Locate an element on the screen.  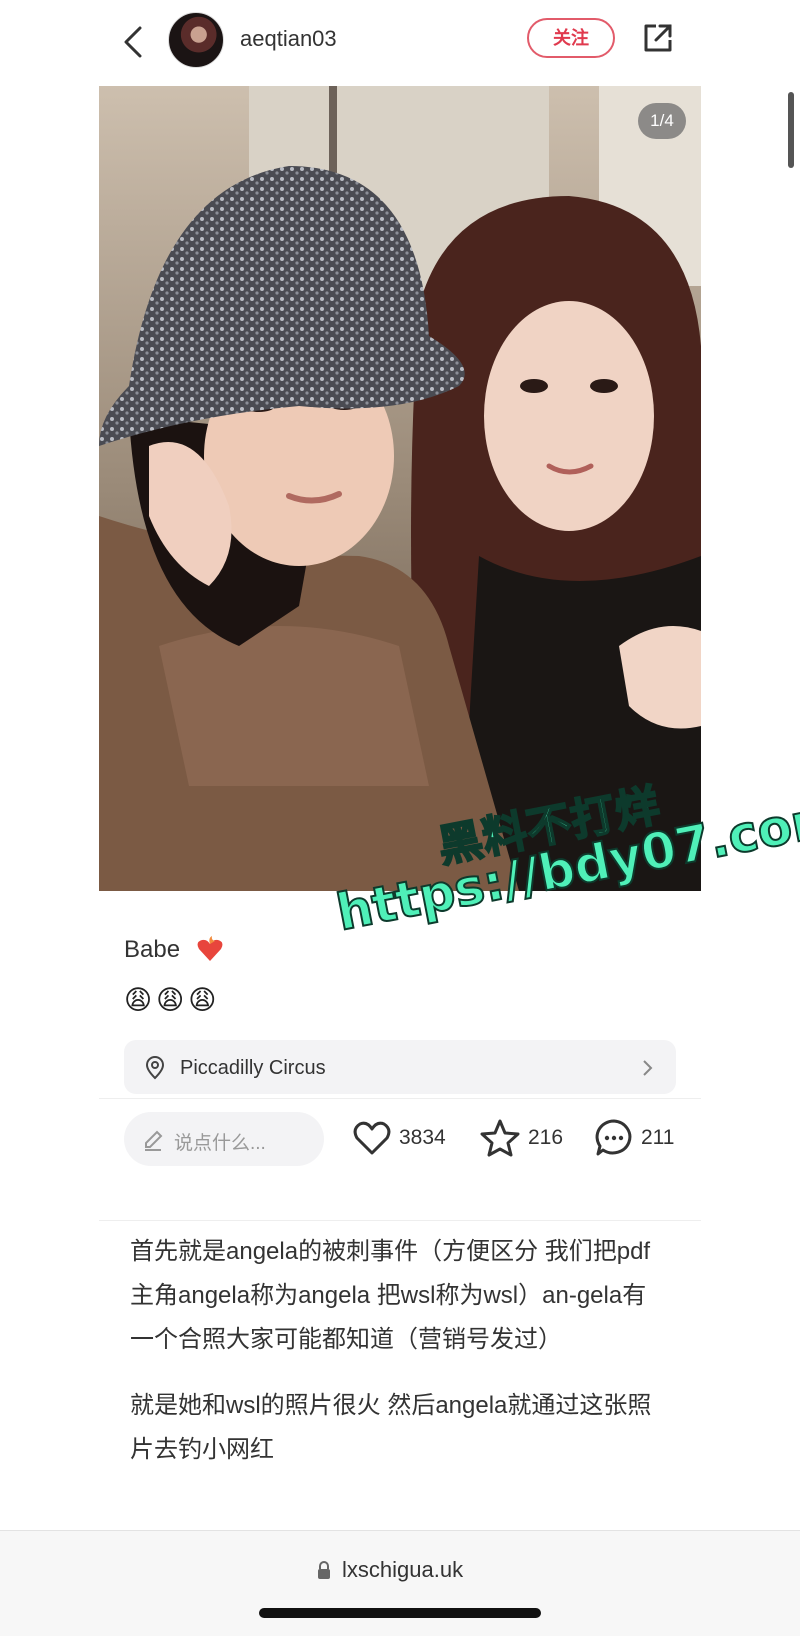
home-indicator is located at coordinates (400, 1613).